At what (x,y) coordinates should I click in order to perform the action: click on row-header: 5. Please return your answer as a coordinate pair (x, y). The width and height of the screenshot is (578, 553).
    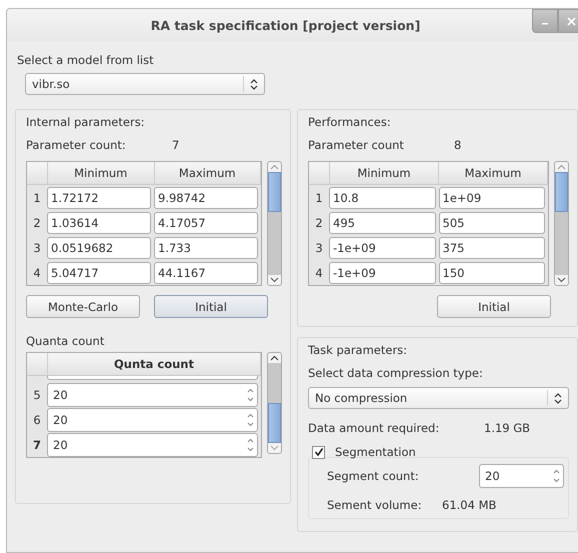
    Looking at the image, I should click on (37, 395).